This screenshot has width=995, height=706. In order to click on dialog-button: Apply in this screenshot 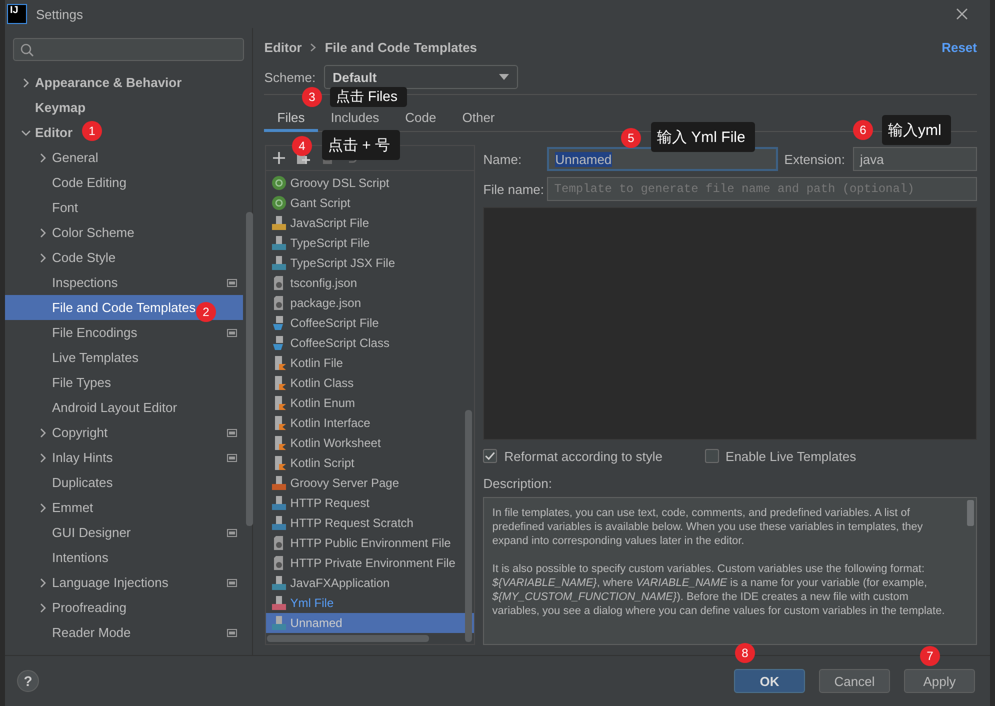, I will do `click(939, 681)`.